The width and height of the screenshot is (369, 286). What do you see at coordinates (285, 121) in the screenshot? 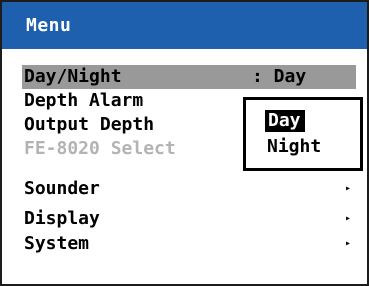
I see `popup-option-day: Day` at bounding box center [285, 121].